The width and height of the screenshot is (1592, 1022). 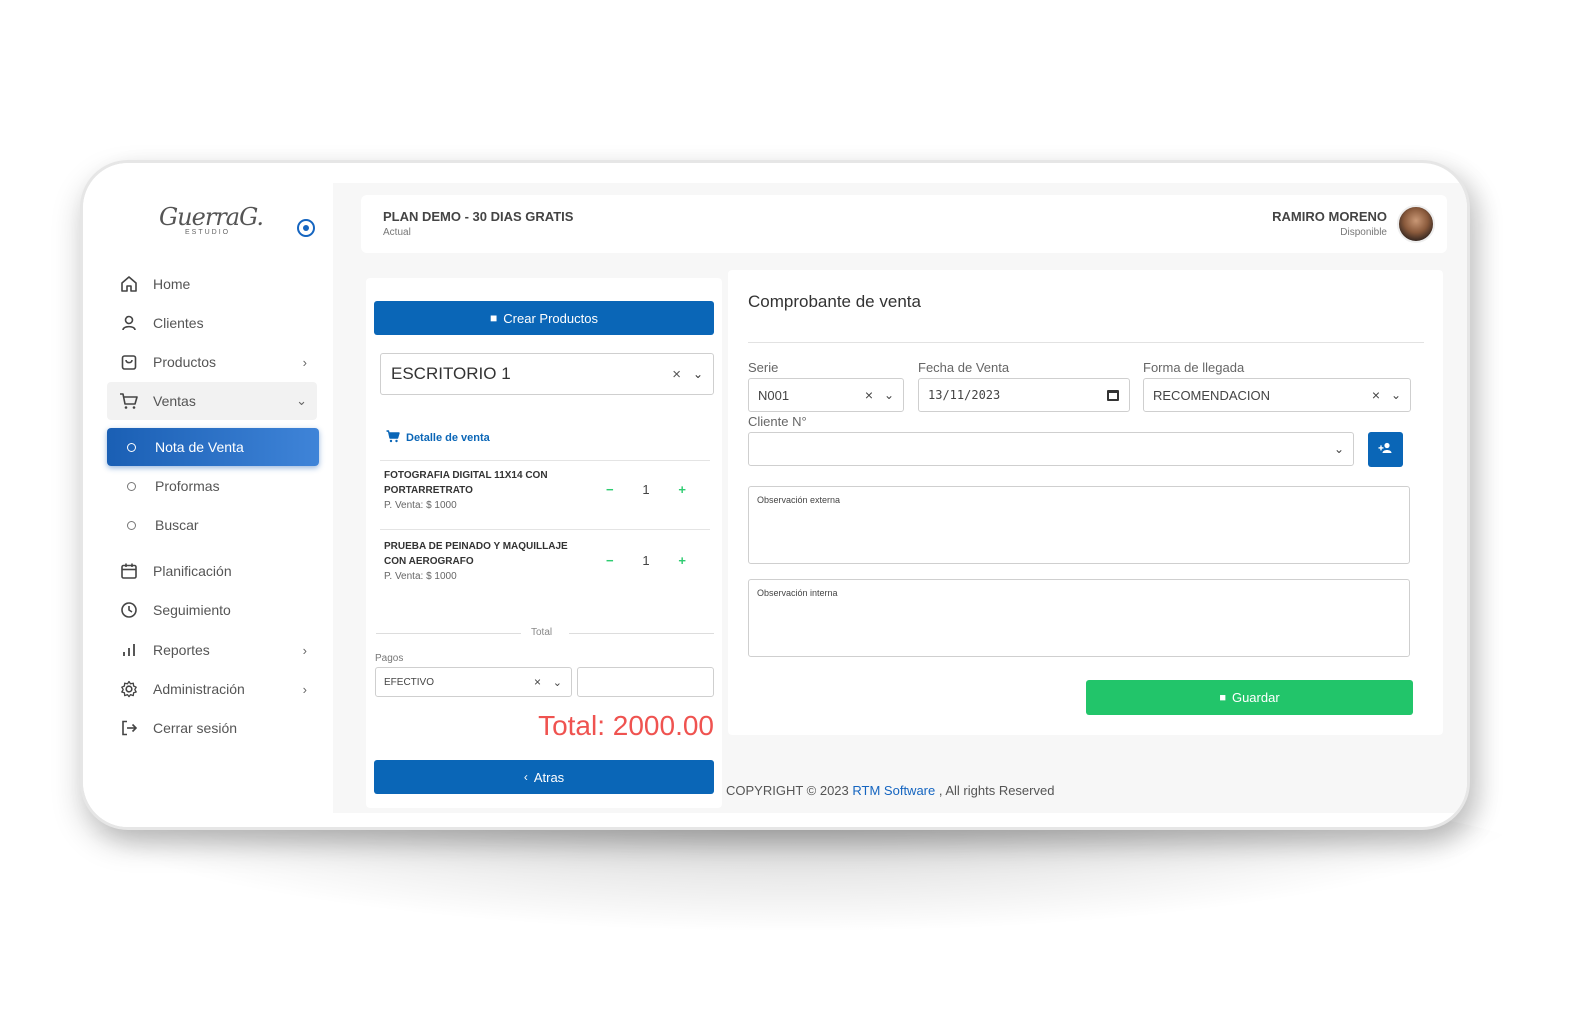 I want to click on sidebar-subitem-buscar: Buscar, so click(x=213, y=525).